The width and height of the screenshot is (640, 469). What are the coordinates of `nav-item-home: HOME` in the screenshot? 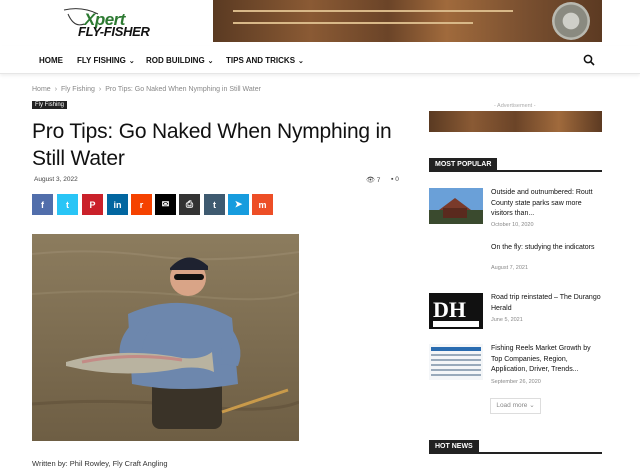 It's located at (51, 60).